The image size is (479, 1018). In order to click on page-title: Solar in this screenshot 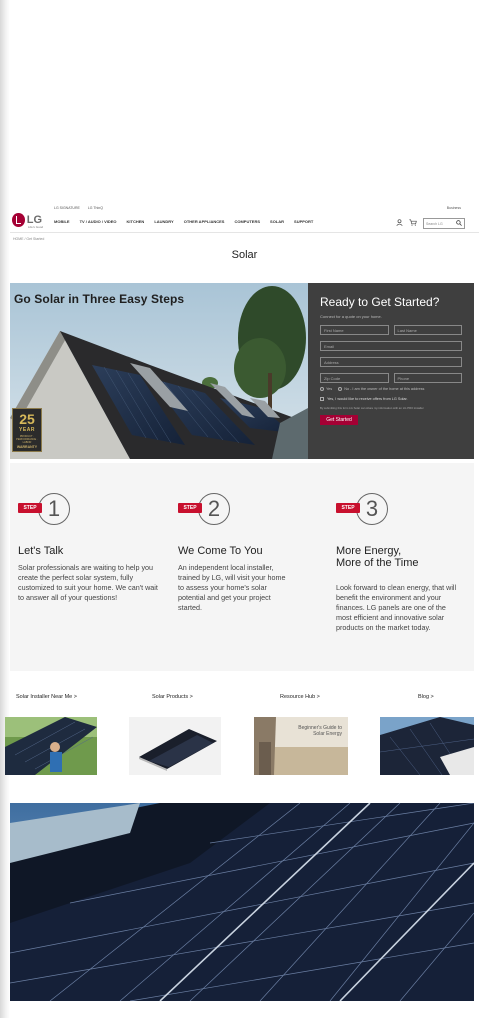, I will do `click(244, 255)`.